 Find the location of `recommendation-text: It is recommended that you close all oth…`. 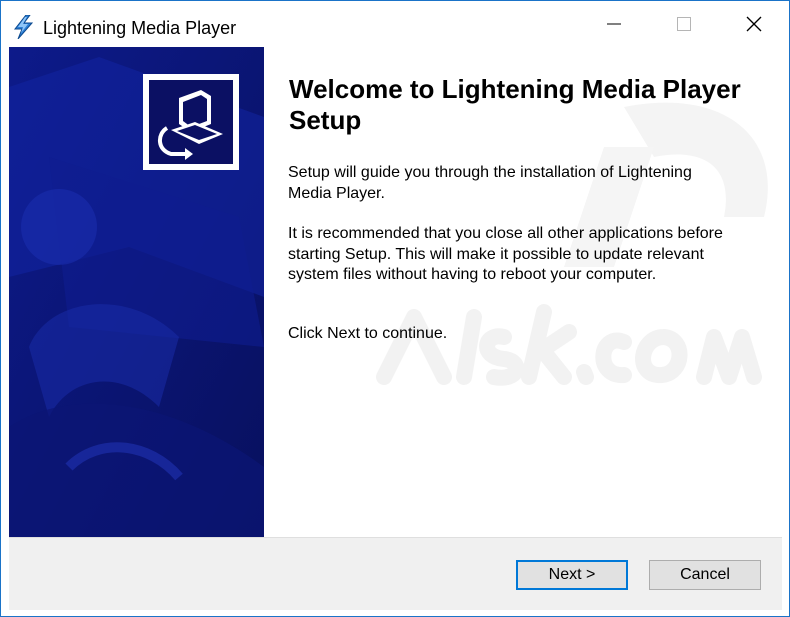

recommendation-text: It is recommended that you close all oth… is located at coordinates (505, 254).